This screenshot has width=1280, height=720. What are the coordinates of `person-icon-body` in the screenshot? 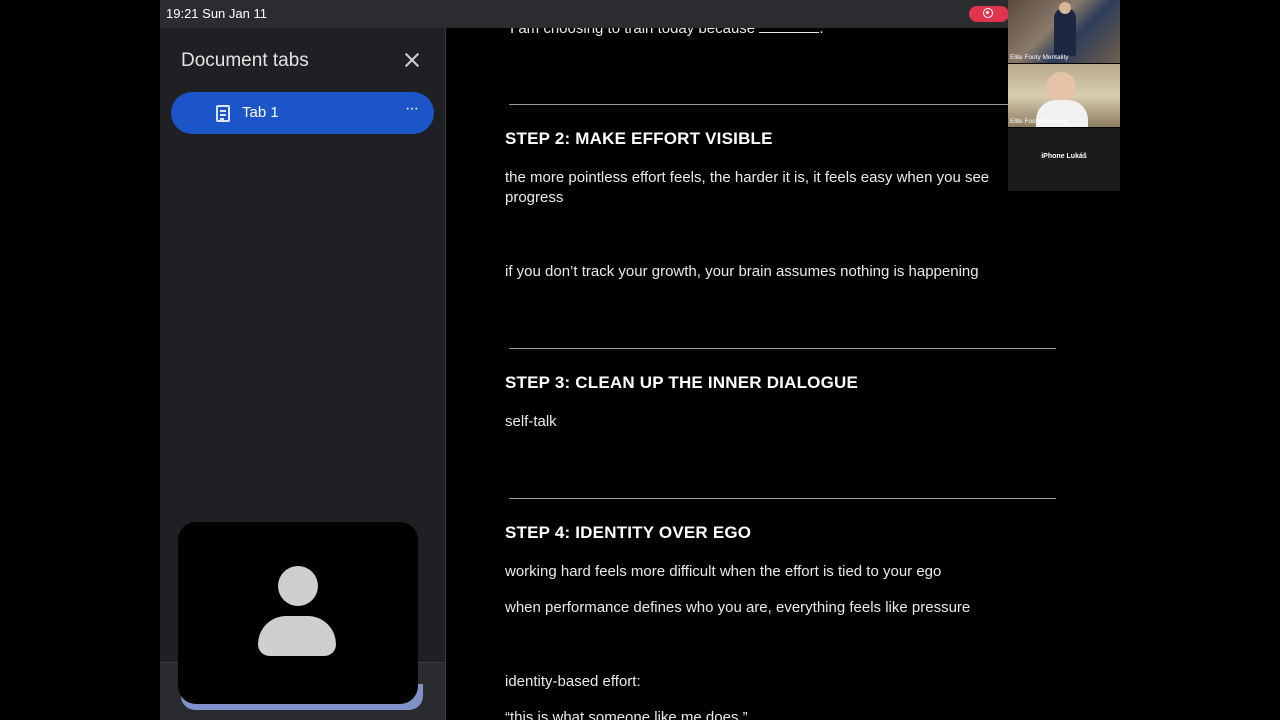 It's located at (297, 636).